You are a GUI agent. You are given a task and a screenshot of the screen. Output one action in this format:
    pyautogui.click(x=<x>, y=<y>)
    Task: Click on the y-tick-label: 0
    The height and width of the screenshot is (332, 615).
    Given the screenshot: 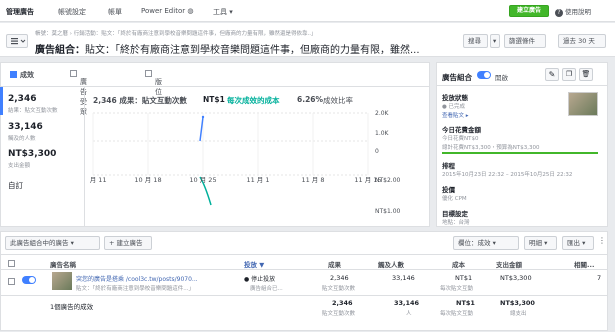 What is the action you would take?
    pyautogui.click(x=377, y=151)
    